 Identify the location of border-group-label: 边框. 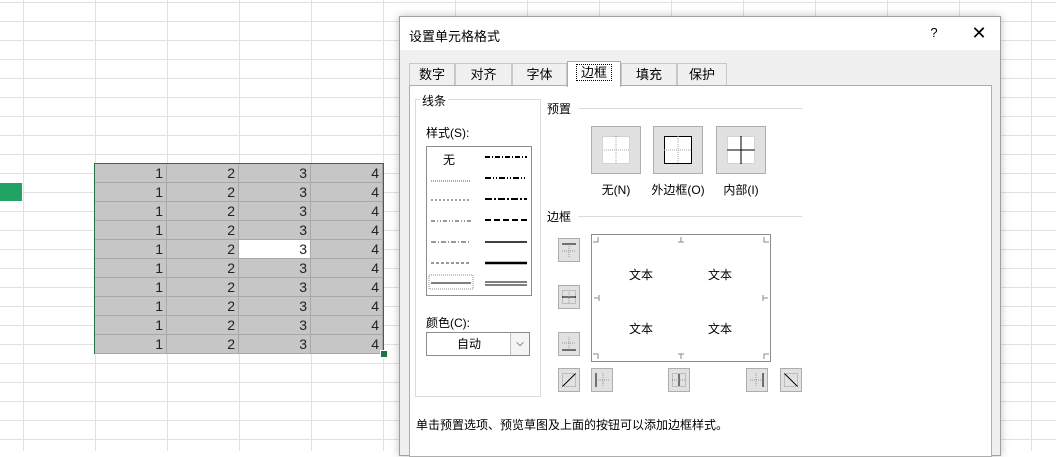
(559, 217).